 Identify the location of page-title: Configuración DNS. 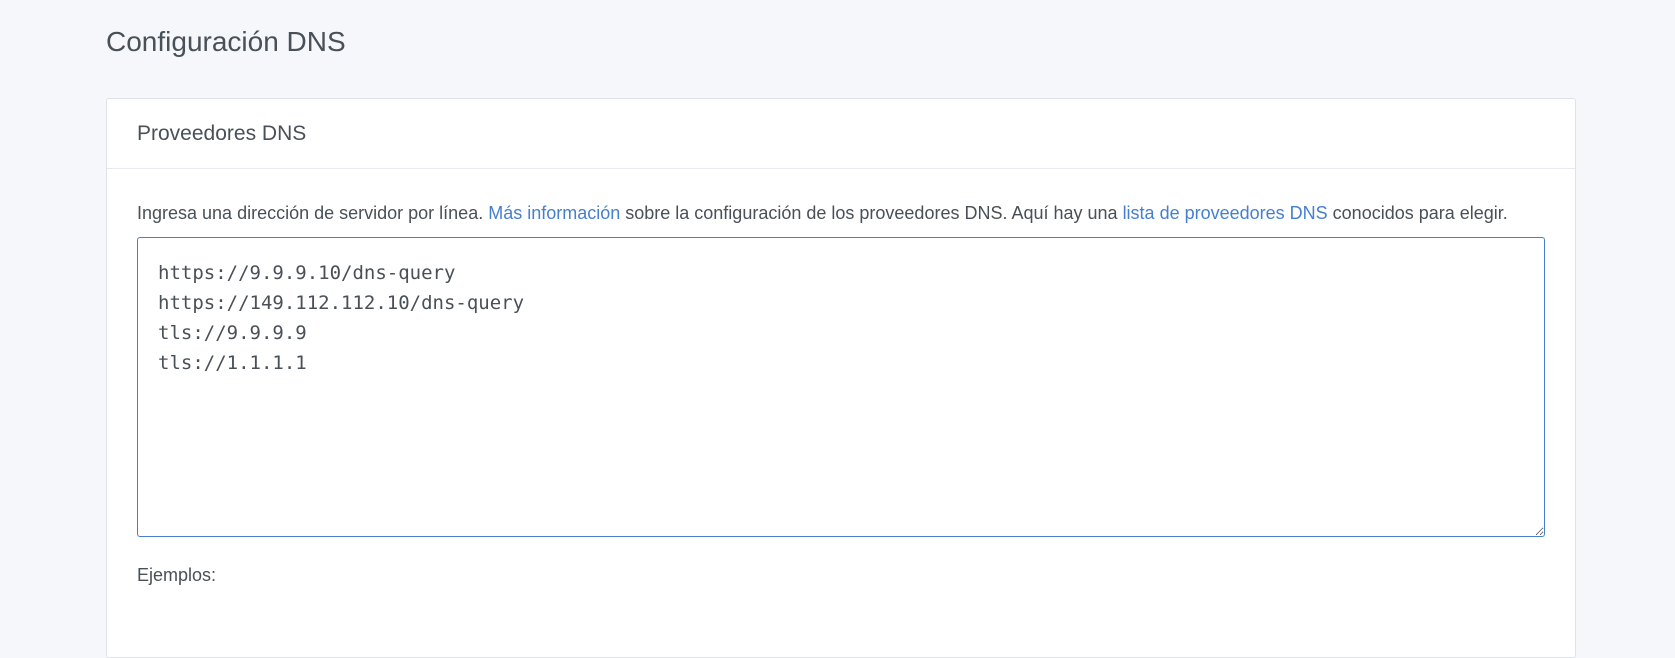
(226, 41).